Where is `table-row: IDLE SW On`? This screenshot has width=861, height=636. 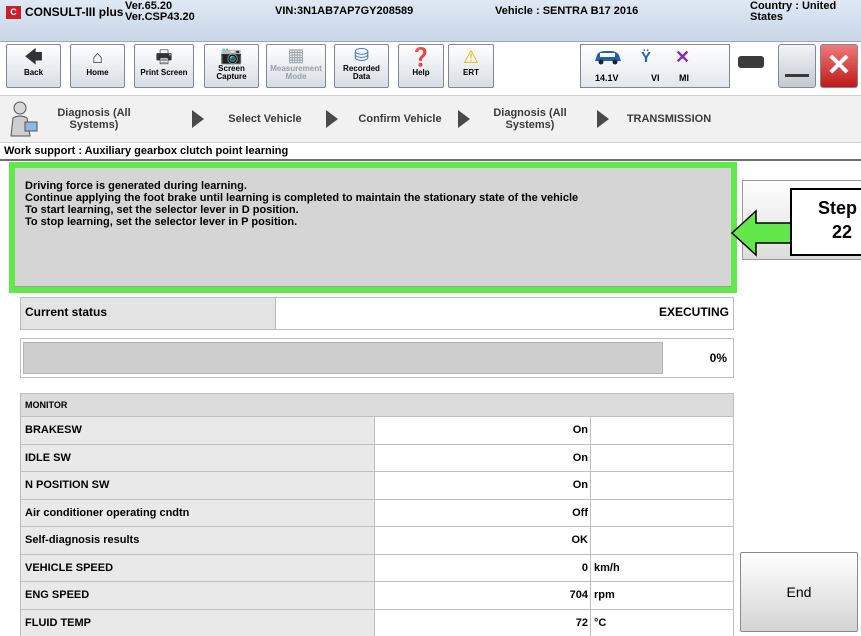
table-row: IDLE SW On is located at coordinates (377, 458).